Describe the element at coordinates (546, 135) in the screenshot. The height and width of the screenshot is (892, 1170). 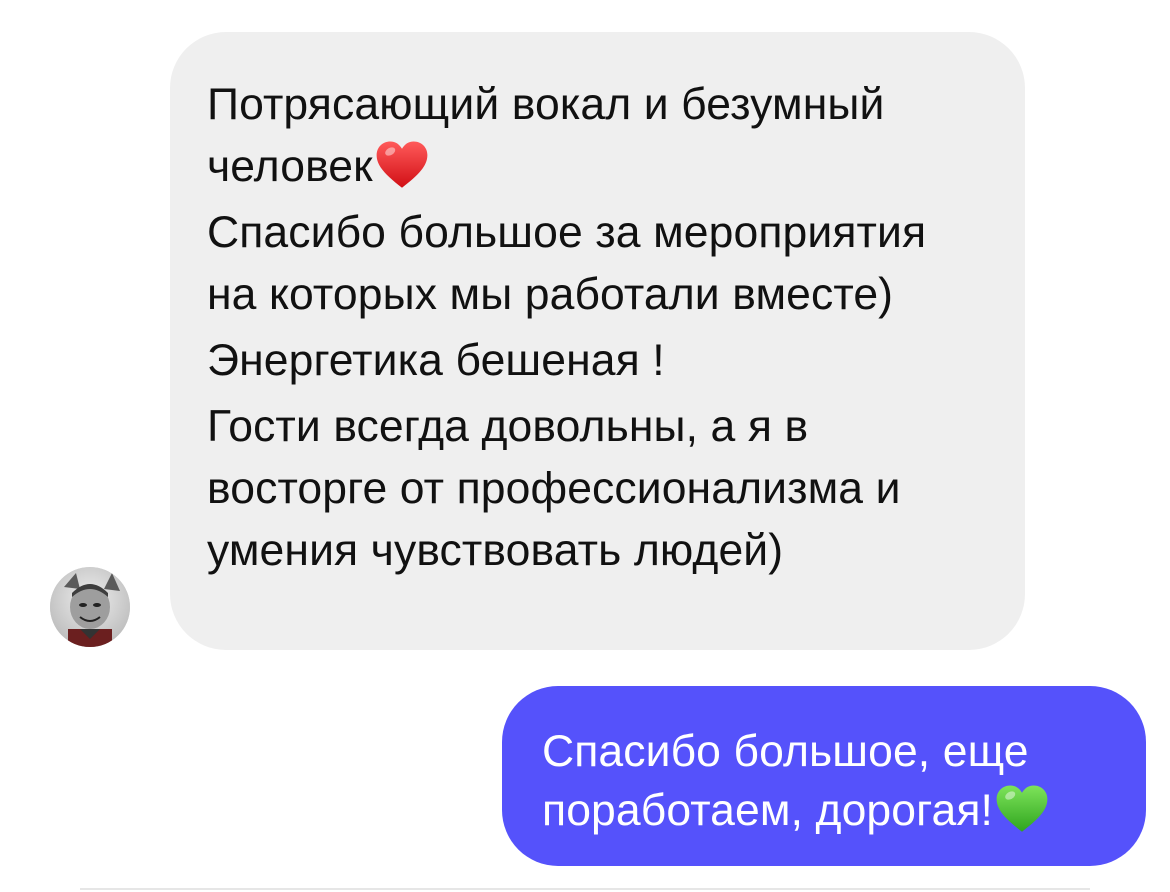
I see `message-text-1: Потрясающий вокал и безумный человек` at that location.